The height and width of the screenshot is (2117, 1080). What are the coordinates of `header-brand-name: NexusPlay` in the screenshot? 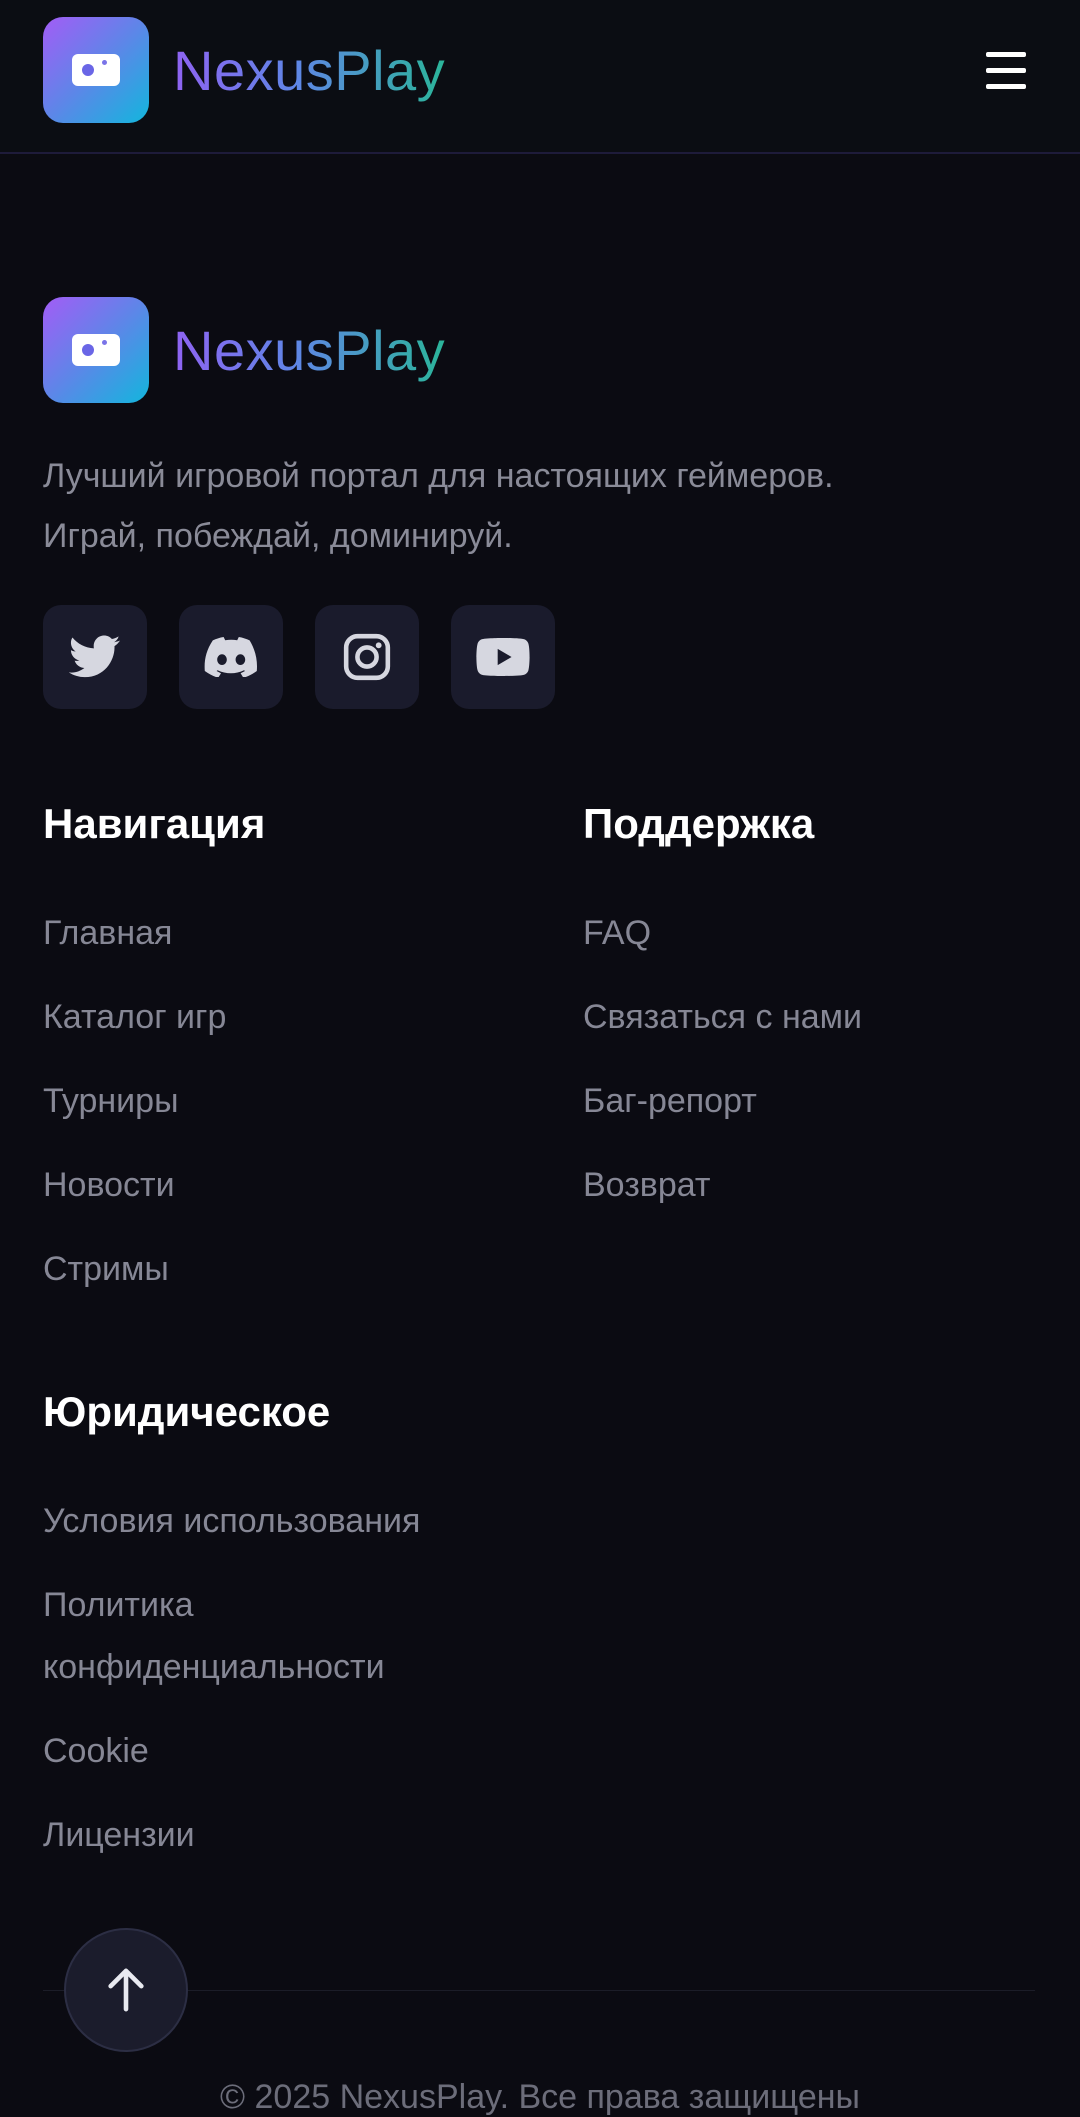 It's located at (309, 70).